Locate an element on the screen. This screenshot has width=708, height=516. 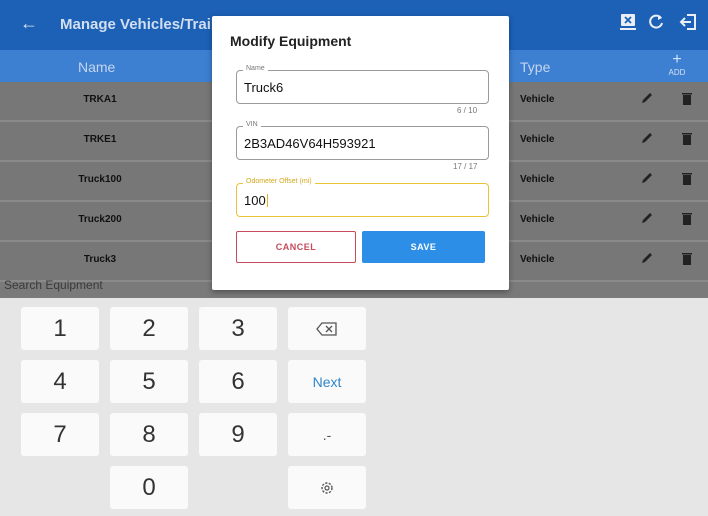
name-char-counter: 6 / 10 is located at coordinates (467, 110).